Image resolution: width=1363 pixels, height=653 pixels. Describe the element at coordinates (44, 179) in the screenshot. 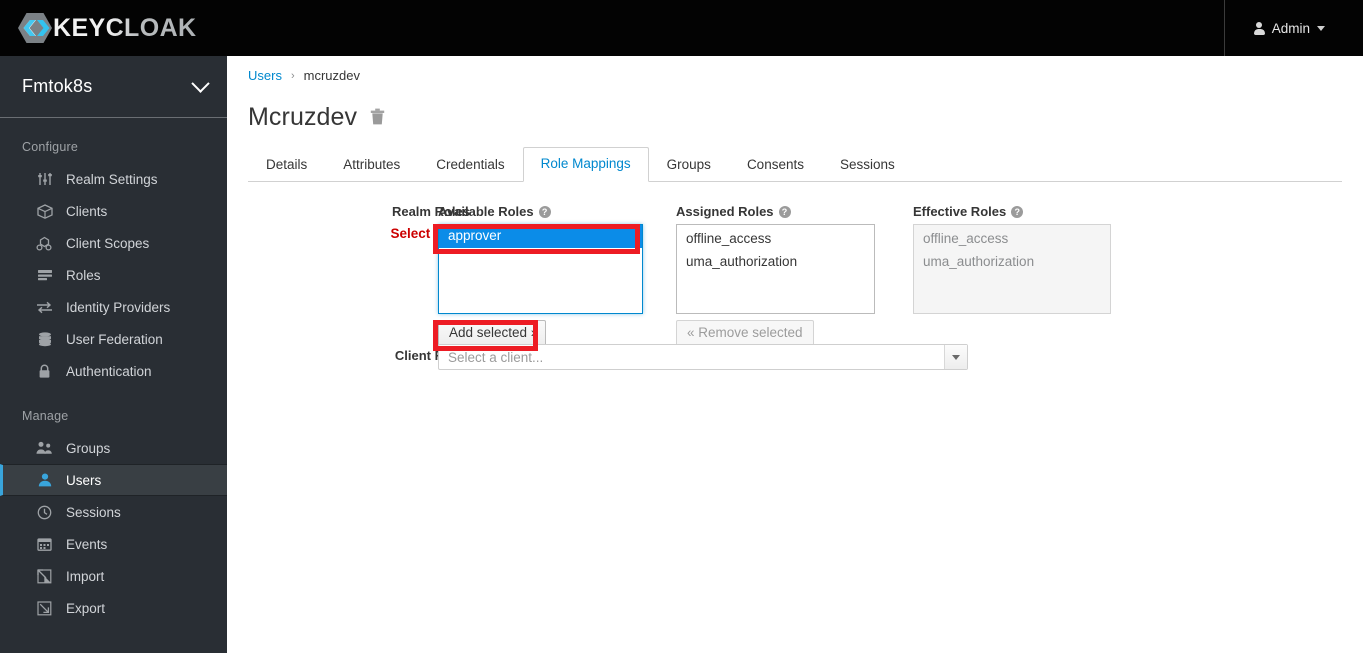

I see `sliders-icon` at that location.